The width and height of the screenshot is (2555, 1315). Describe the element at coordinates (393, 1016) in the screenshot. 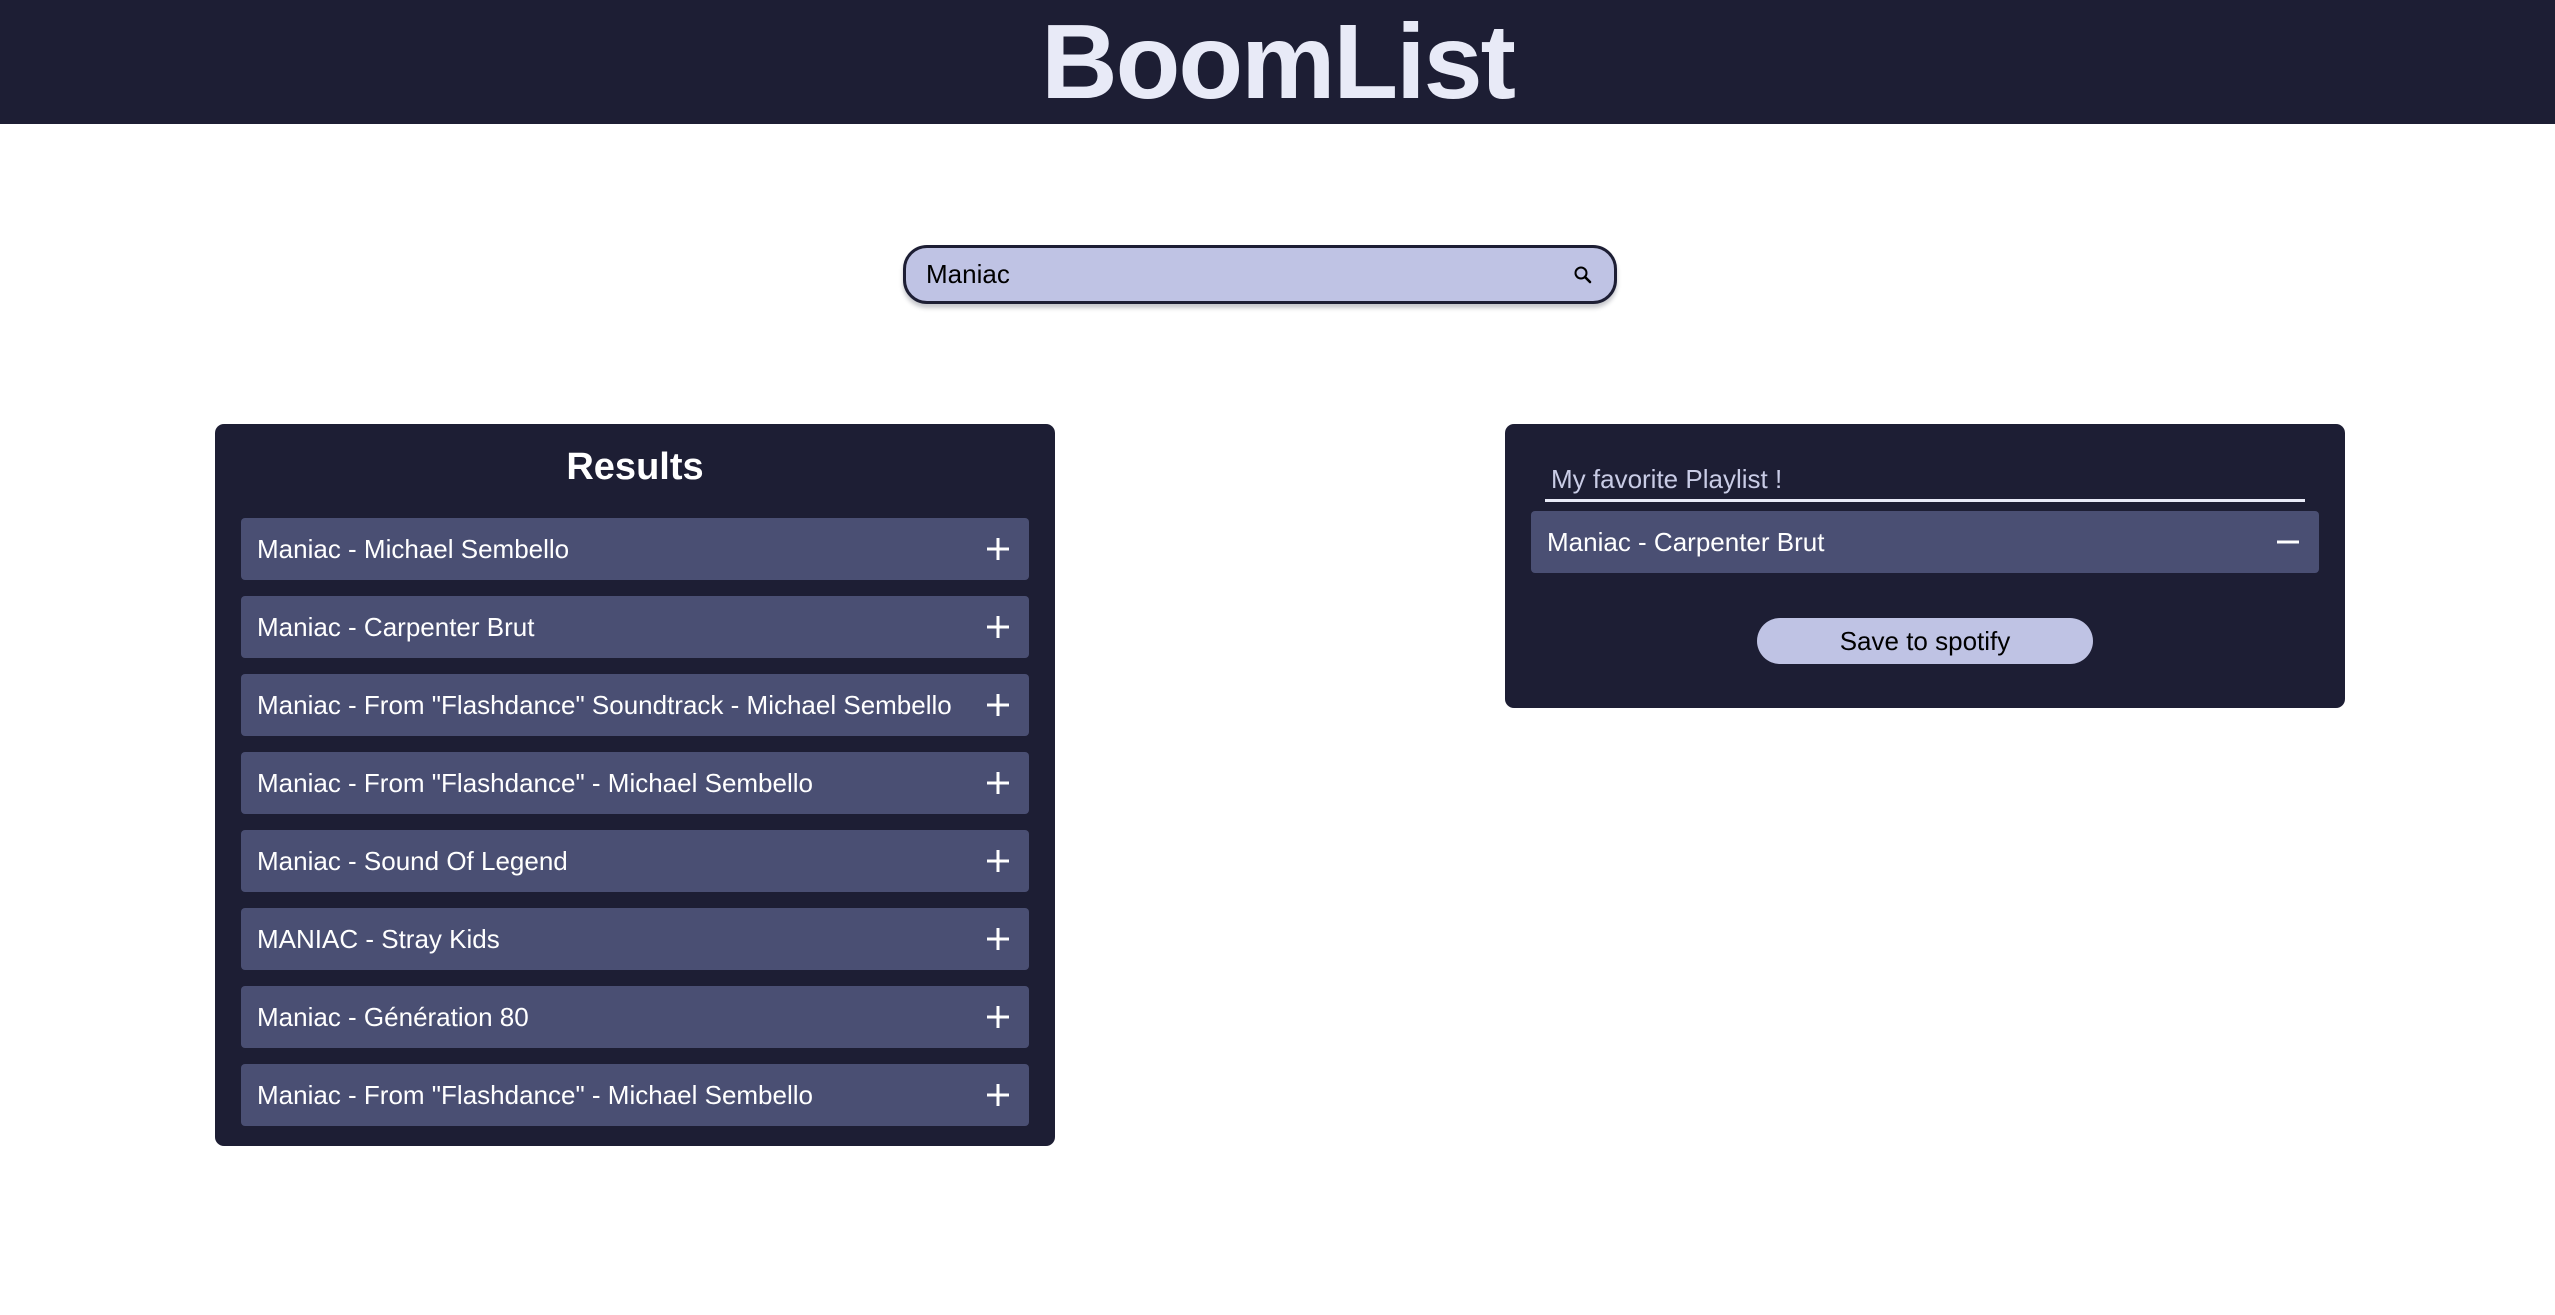

I see `track-label: Maniac - Génération 80` at that location.